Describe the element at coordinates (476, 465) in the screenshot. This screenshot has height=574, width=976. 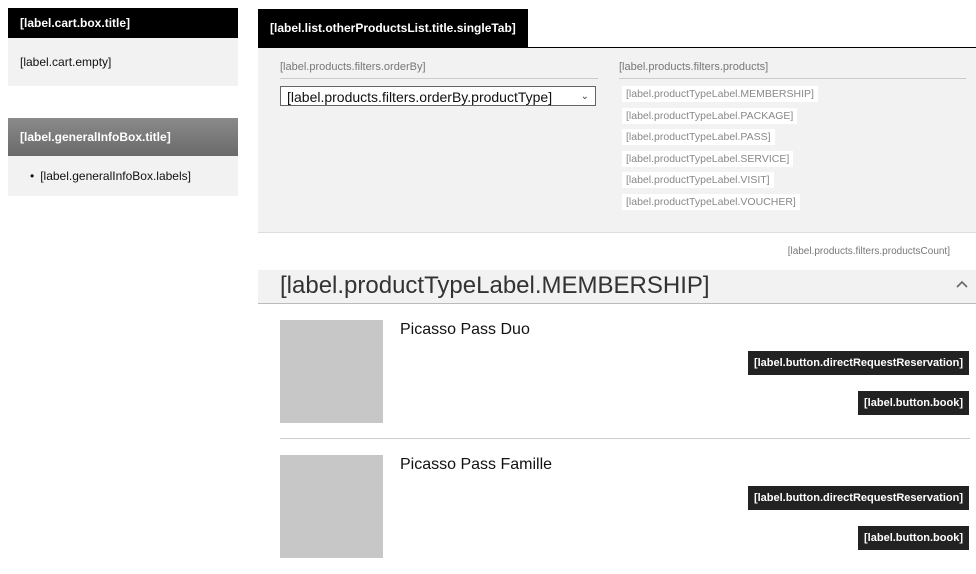
I see `product-name: Picasso Pass Famille` at that location.